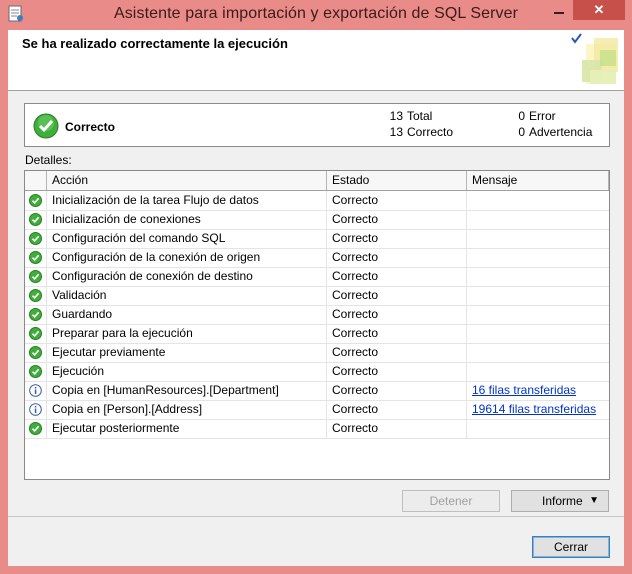 This screenshot has height=574, width=632. What do you see at coordinates (396, 116) in the screenshot?
I see `stat-total-count: 13` at bounding box center [396, 116].